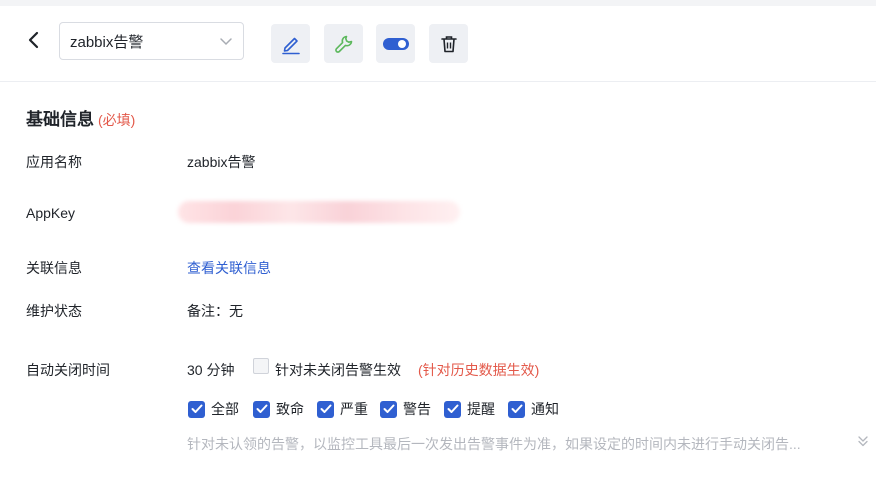  I want to click on history-data-note: (针对历史数据生效), so click(479, 370).